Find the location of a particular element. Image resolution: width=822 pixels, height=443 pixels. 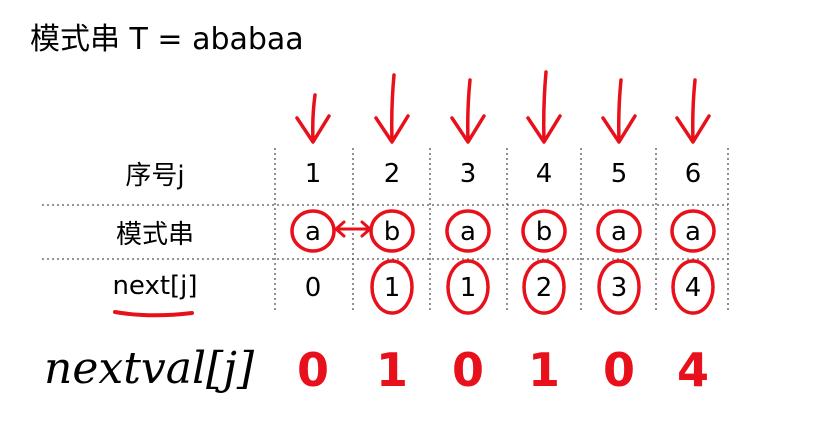

row-label-pattern: 模式串 is located at coordinates (155, 235).